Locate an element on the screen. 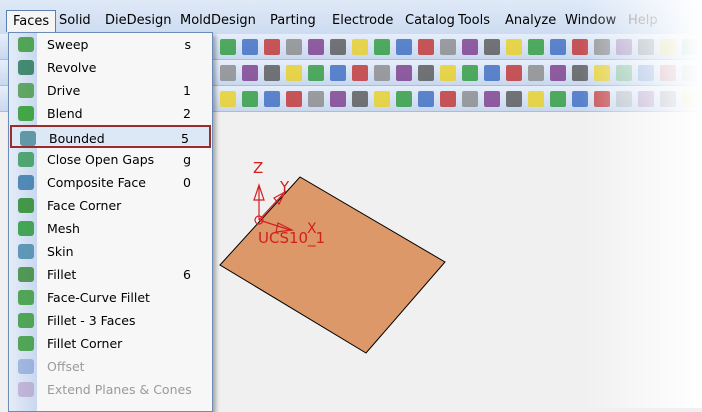 Image resolution: width=702 pixels, height=412 pixels. menu-item-label: Sweep is located at coordinates (68, 44).